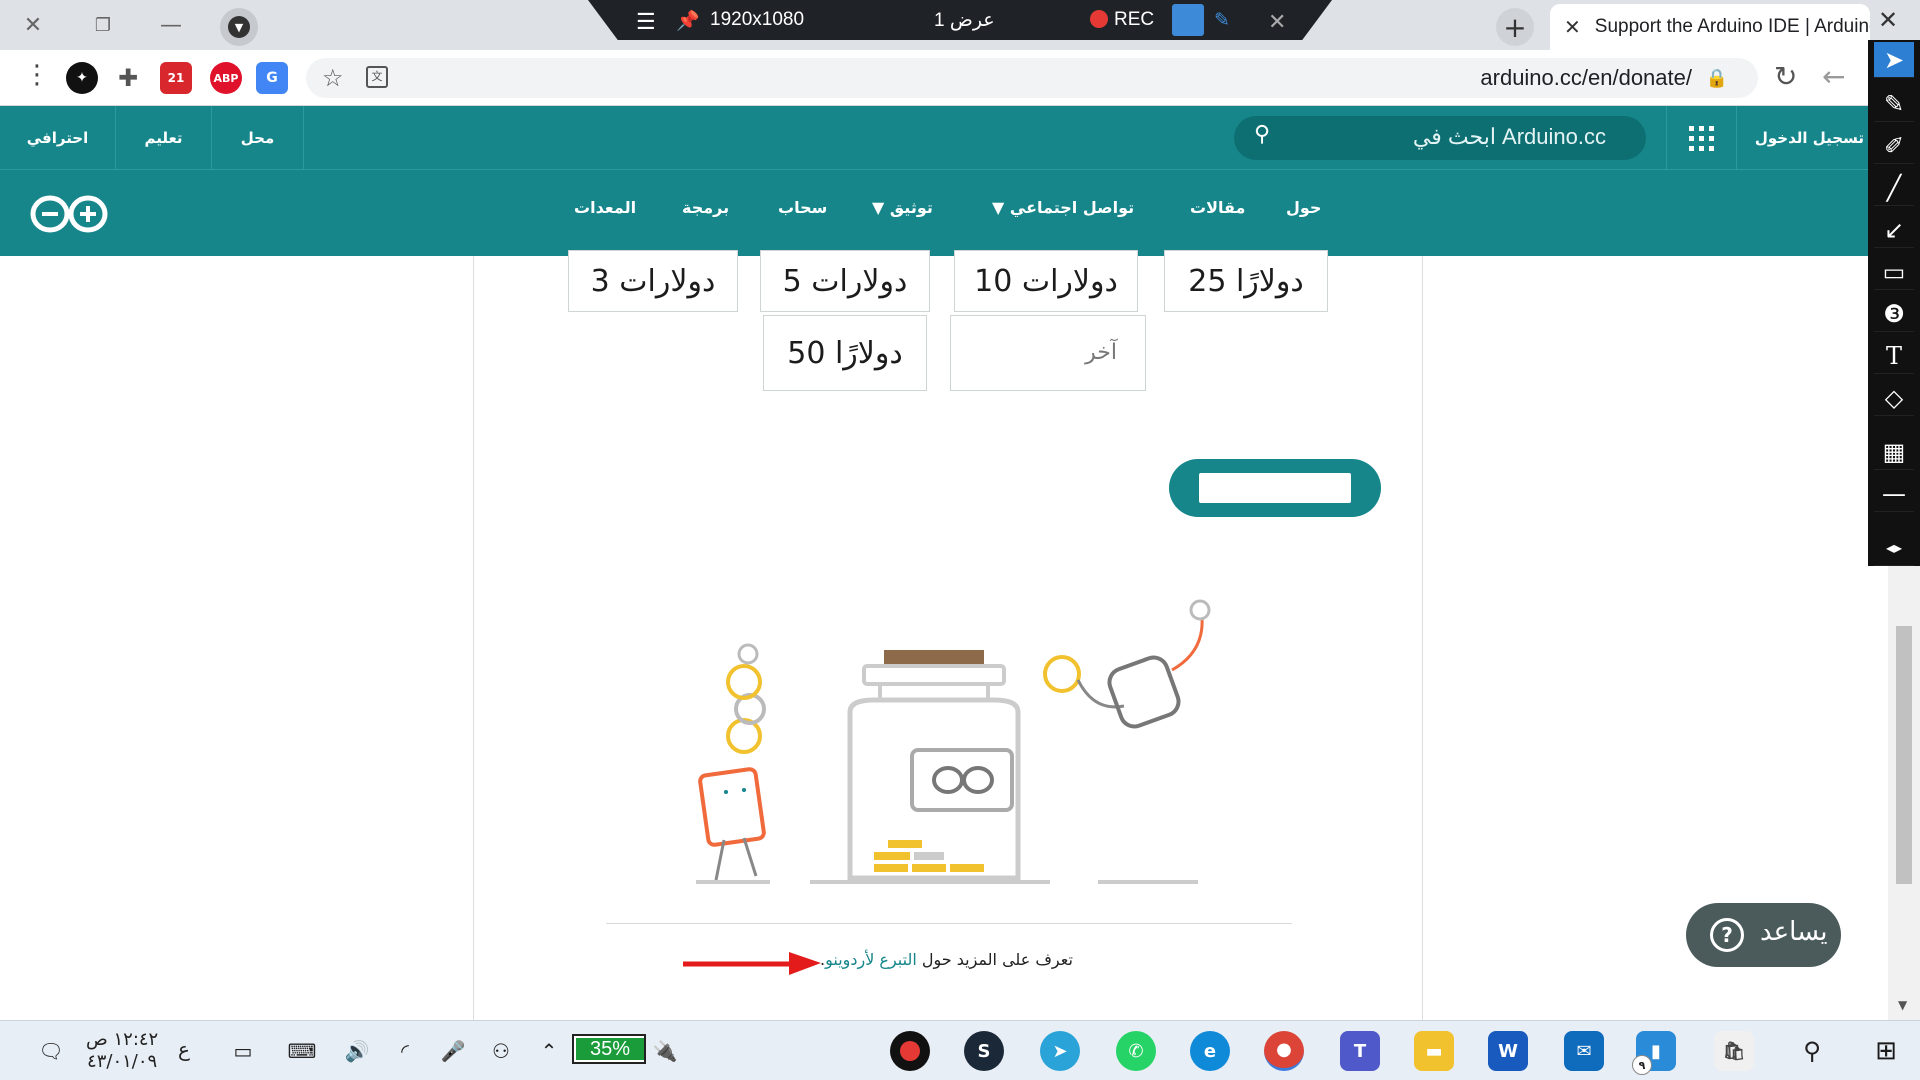 The width and height of the screenshot is (1920, 1080). I want to click on apps-button, so click(1701, 138).